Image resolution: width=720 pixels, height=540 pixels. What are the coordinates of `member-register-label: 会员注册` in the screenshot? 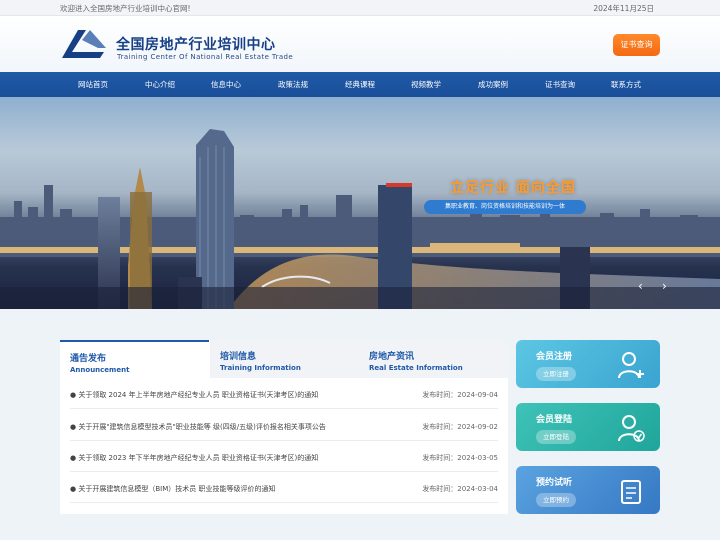 It's located at (554, 357).